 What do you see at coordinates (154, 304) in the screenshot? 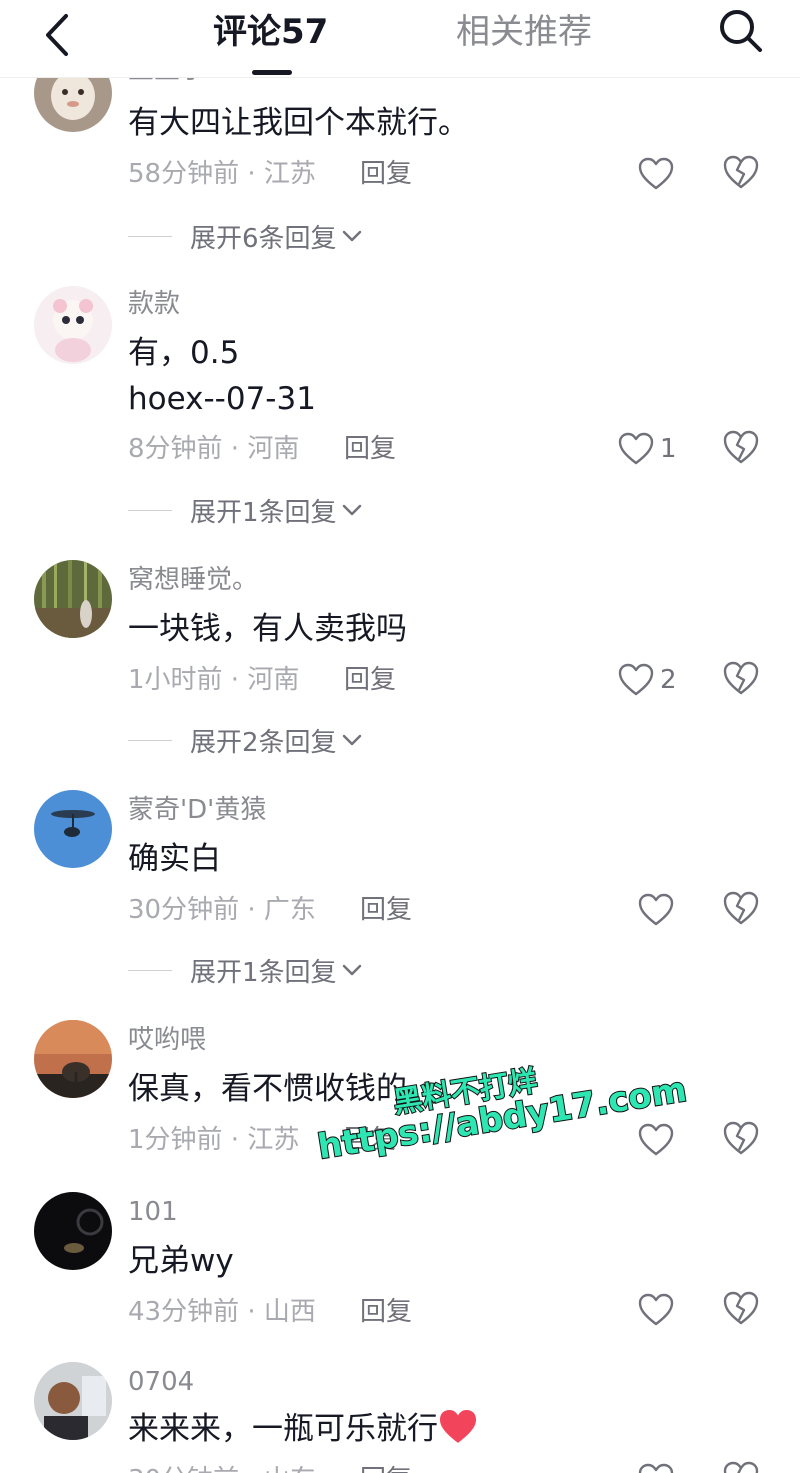
I see `comment-username: 款款` at bounding box center [154, 304].